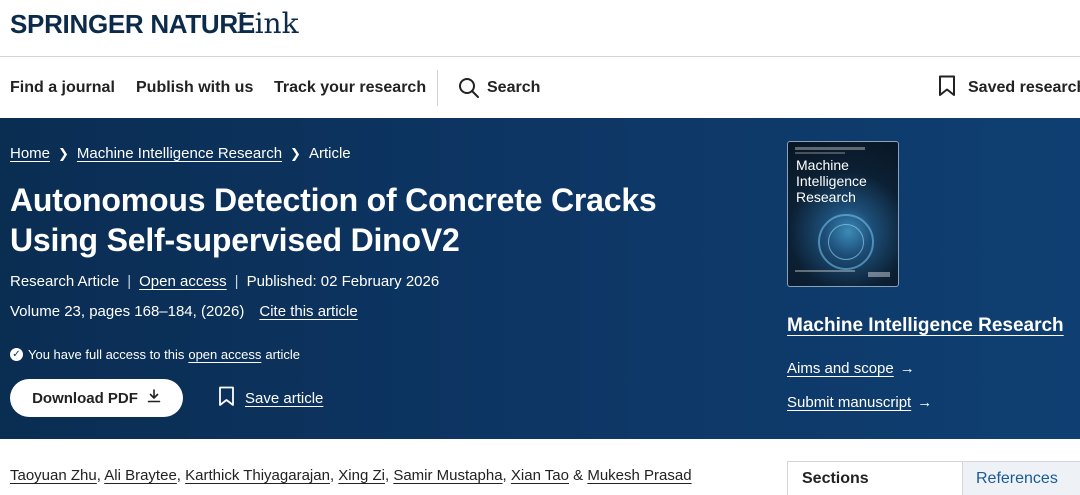 The width and height of the screenshot is (1080, 495). Describe the element at coordinates (840, 368) in the screenshot. I see `aims-and-scope-label: Aims and scope` at that location.